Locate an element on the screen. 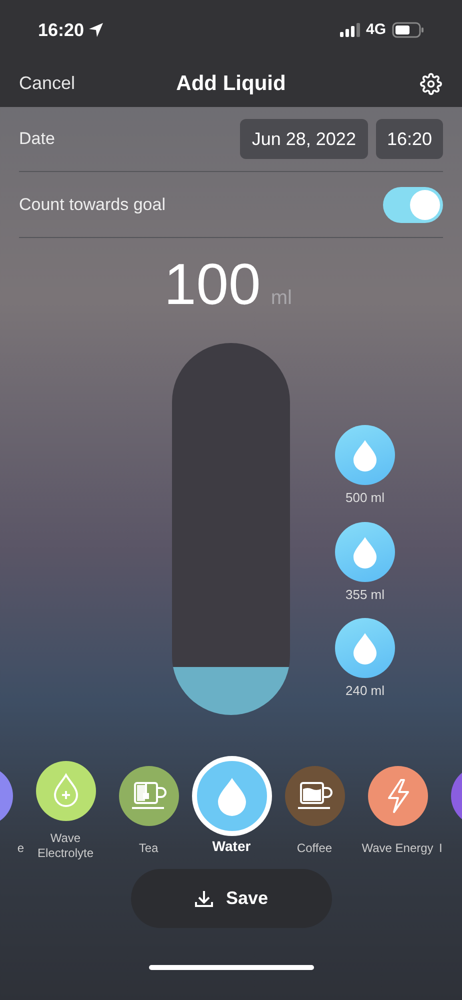 This screenshot has height=1000, width=462. clock-time: 16:20 is located at coordinates (61, 30).